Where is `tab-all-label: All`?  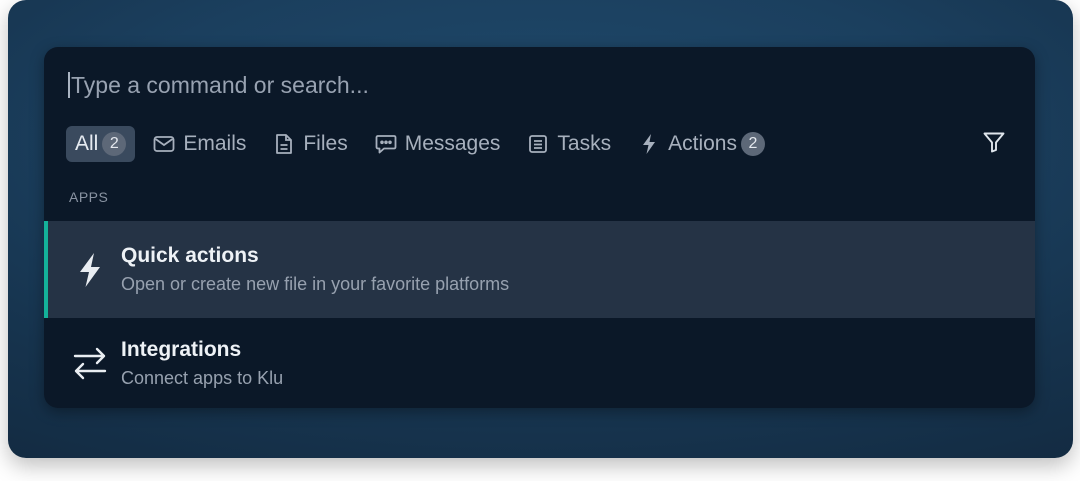 tab-all-label: All is located at coordinates (87, 143).